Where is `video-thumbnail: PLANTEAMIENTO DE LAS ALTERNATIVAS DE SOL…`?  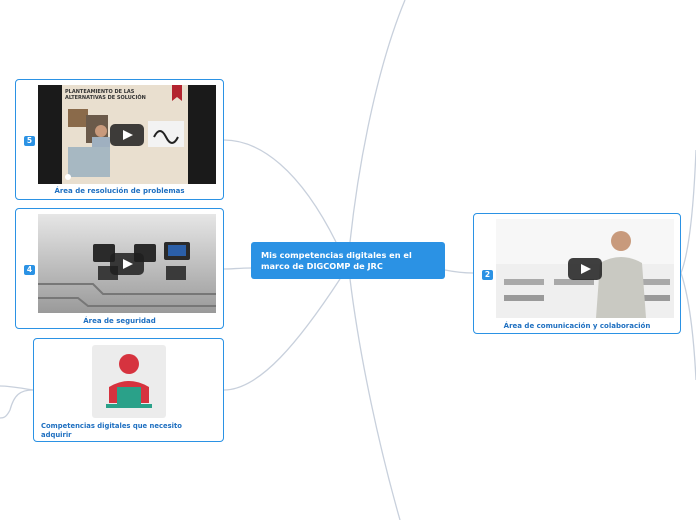
video-thumbnail: PLANTEAMIENTO DE LAS ALTERNATIVAS DE SOL… is located at coordinates (127, 134).